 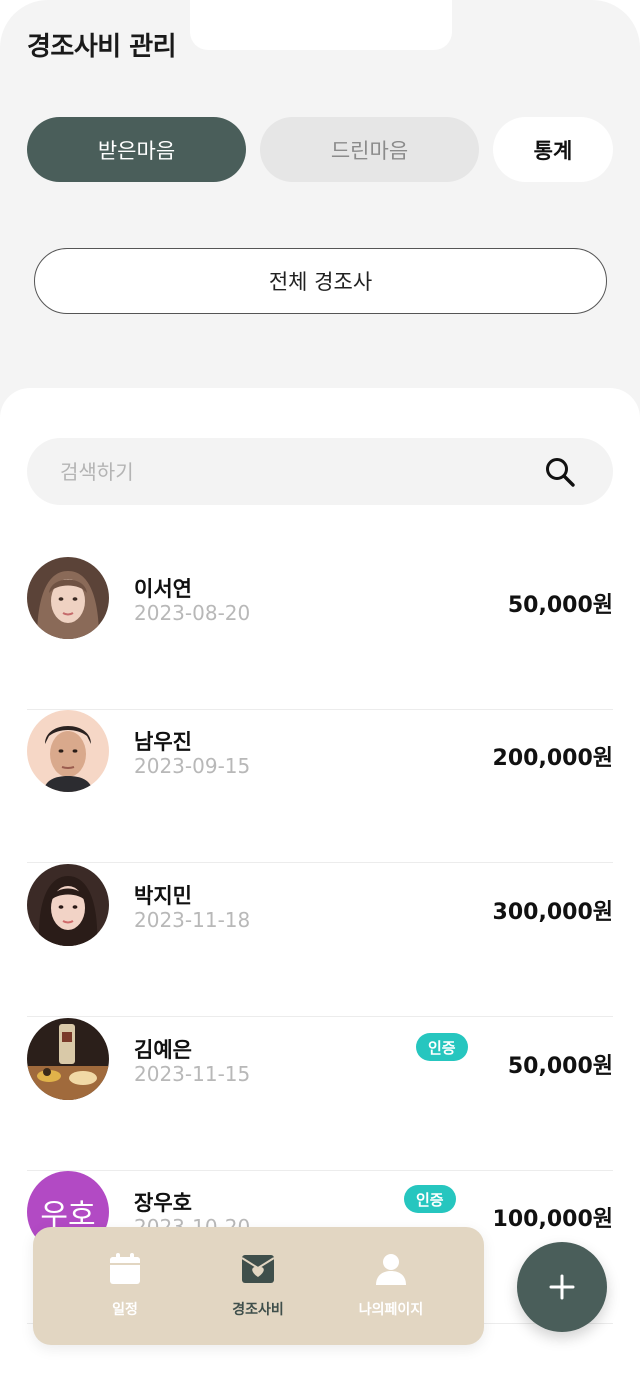 What do you see at coordinates (258, 1269) in the screenshot?
I see `heart-mail-icon` at bounding box center [258, 1269].